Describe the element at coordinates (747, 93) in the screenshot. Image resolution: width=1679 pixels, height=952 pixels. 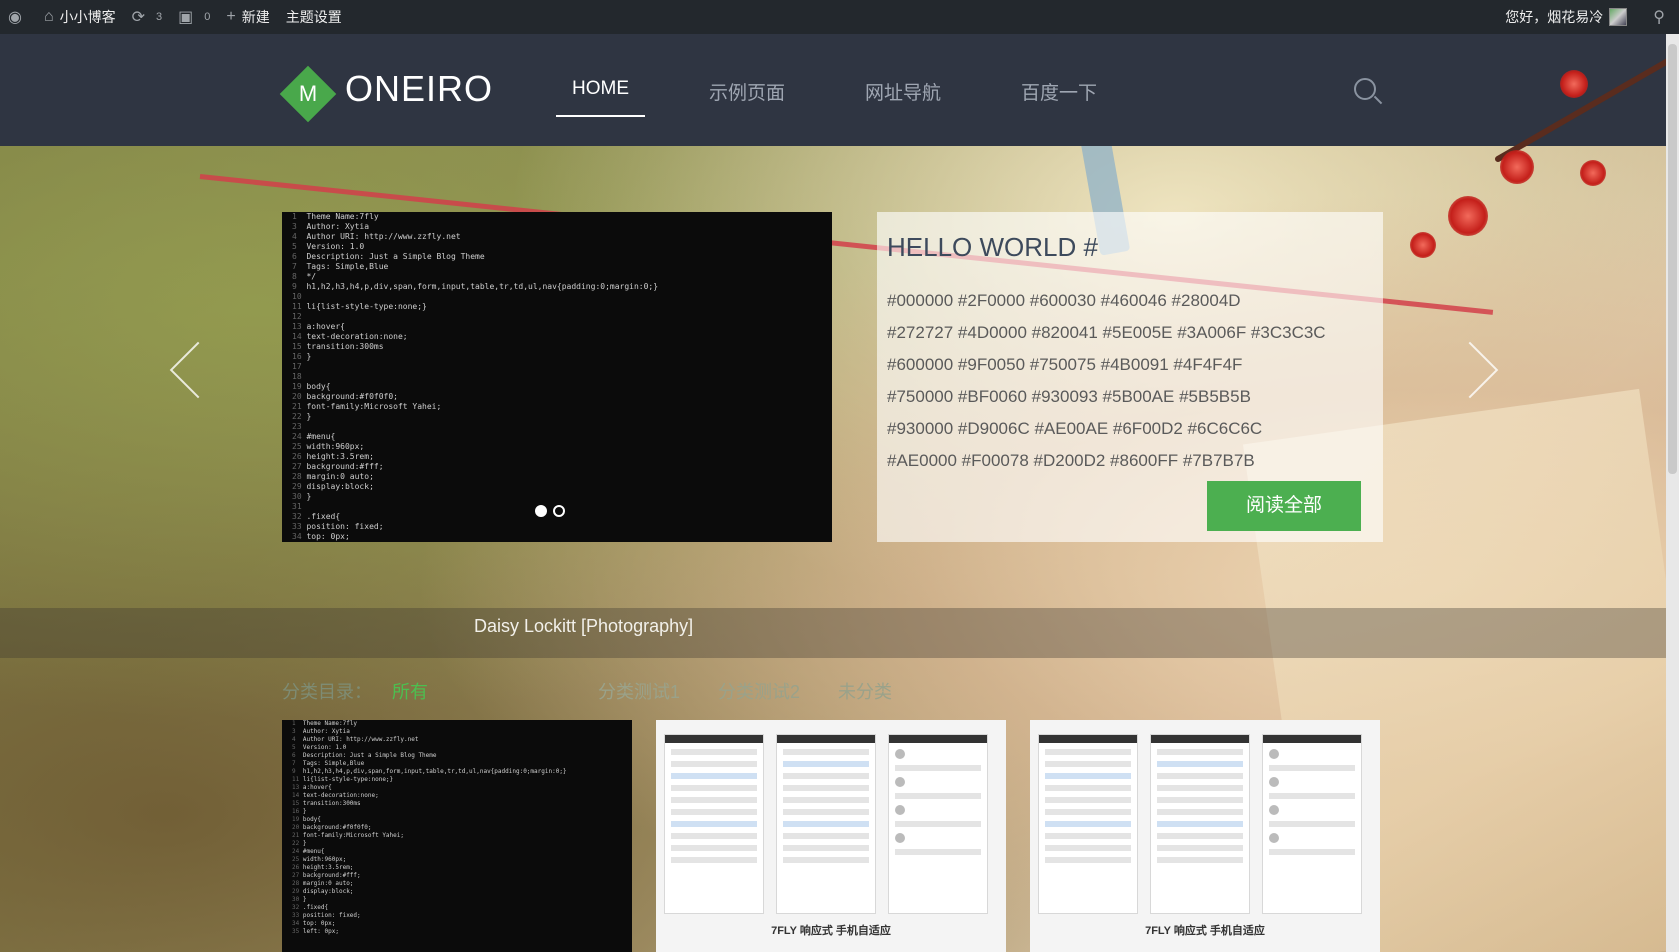
I see `nav-item-sample-page: 示例页面` at that location.